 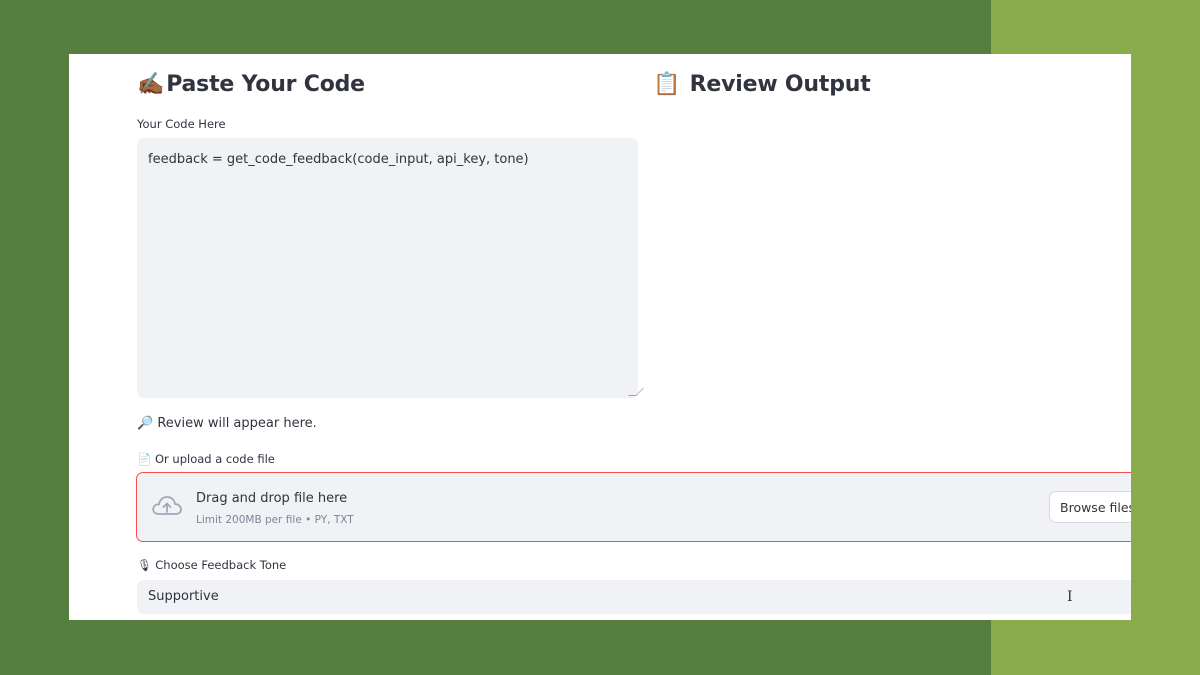 What do you see at coordinates (780, 84) in the screenshot?
I see `review-output-heading-text: Review Output` at bounding box center [780, 84].